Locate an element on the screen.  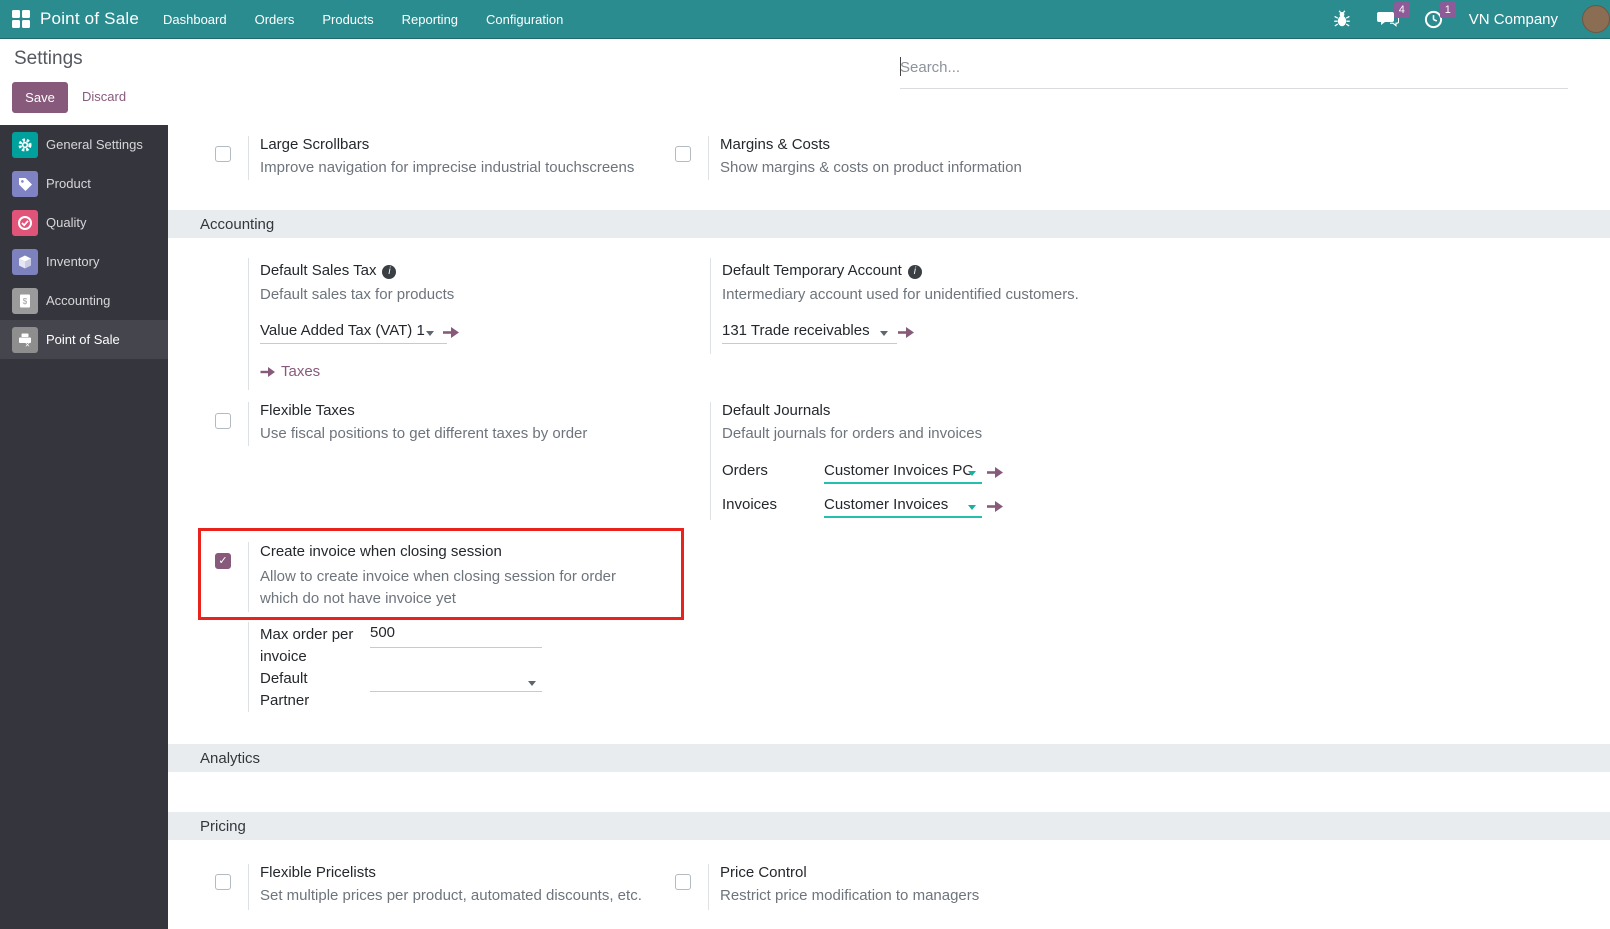
max-order-input is located at coordinates (455, 632).